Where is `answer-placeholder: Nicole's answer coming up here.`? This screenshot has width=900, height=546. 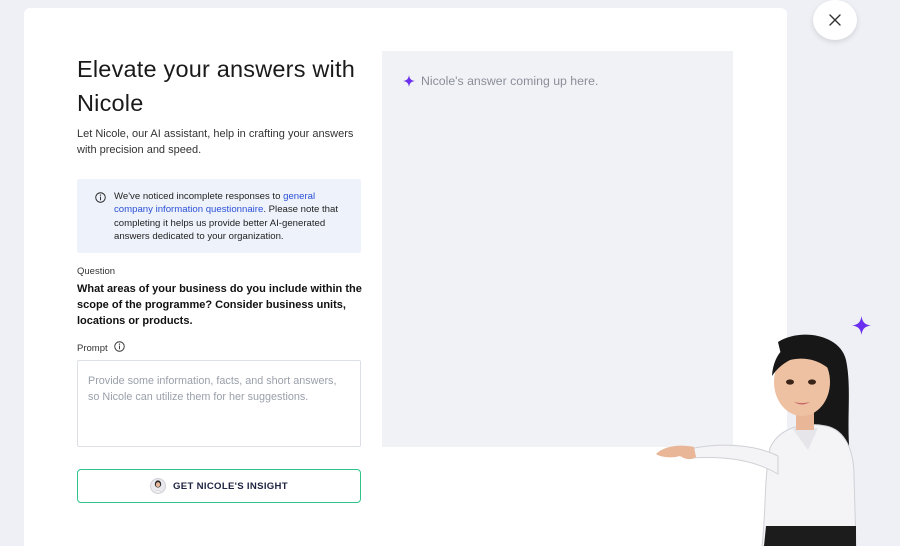
answer-placeholder: Nicole's answer coming up here. is located at coordinates (500, 81).